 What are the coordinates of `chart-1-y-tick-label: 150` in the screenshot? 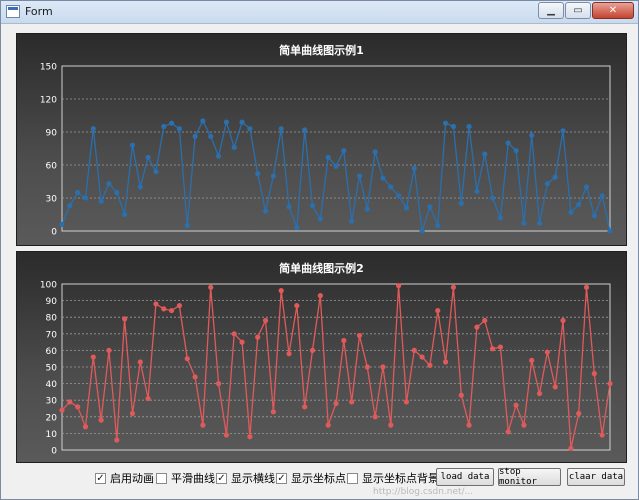 It's located at (48, 68).